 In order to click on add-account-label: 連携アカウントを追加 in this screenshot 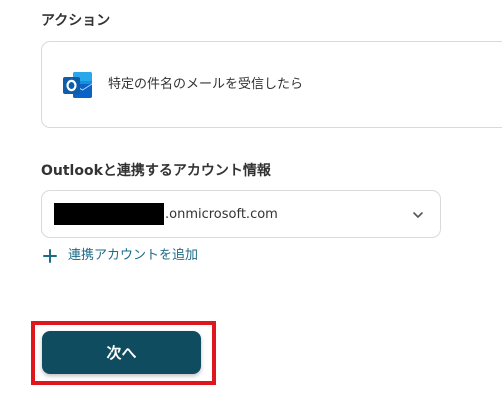, I will do `click(133, 255)`.